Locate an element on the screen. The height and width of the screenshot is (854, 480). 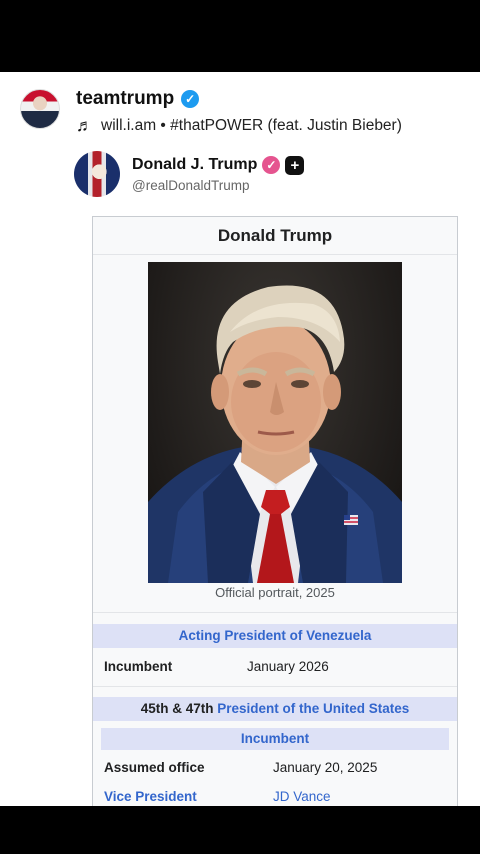
tweet-handle: @realDonaldTrump is located at coordinates (191, 185).